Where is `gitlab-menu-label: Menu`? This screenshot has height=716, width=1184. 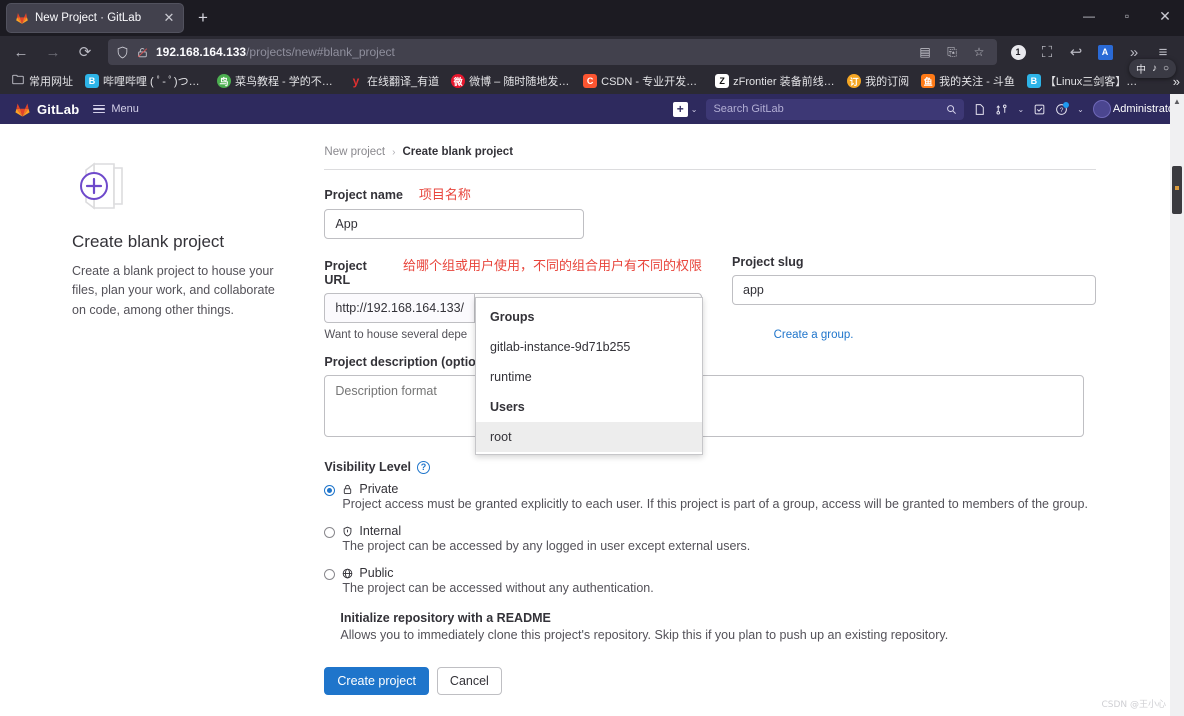 gitlab-menu-label: Menu is located at coordinates (125, 109).